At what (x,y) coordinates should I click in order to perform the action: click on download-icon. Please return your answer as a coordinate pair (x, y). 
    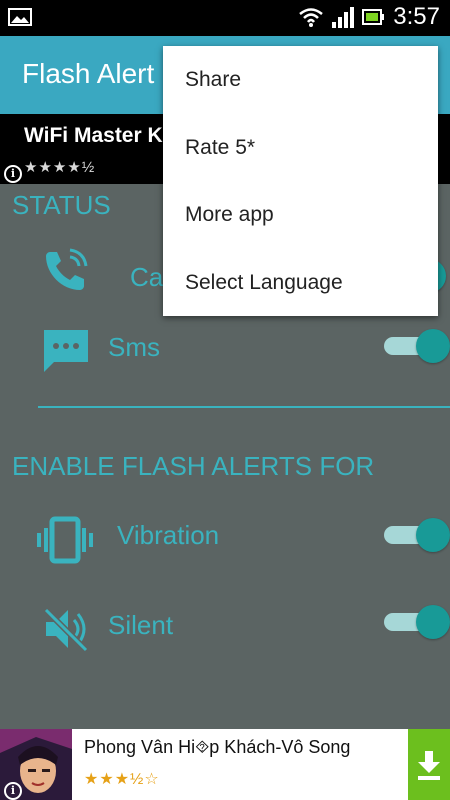
    Looking at the image, I should click on (429, 765).